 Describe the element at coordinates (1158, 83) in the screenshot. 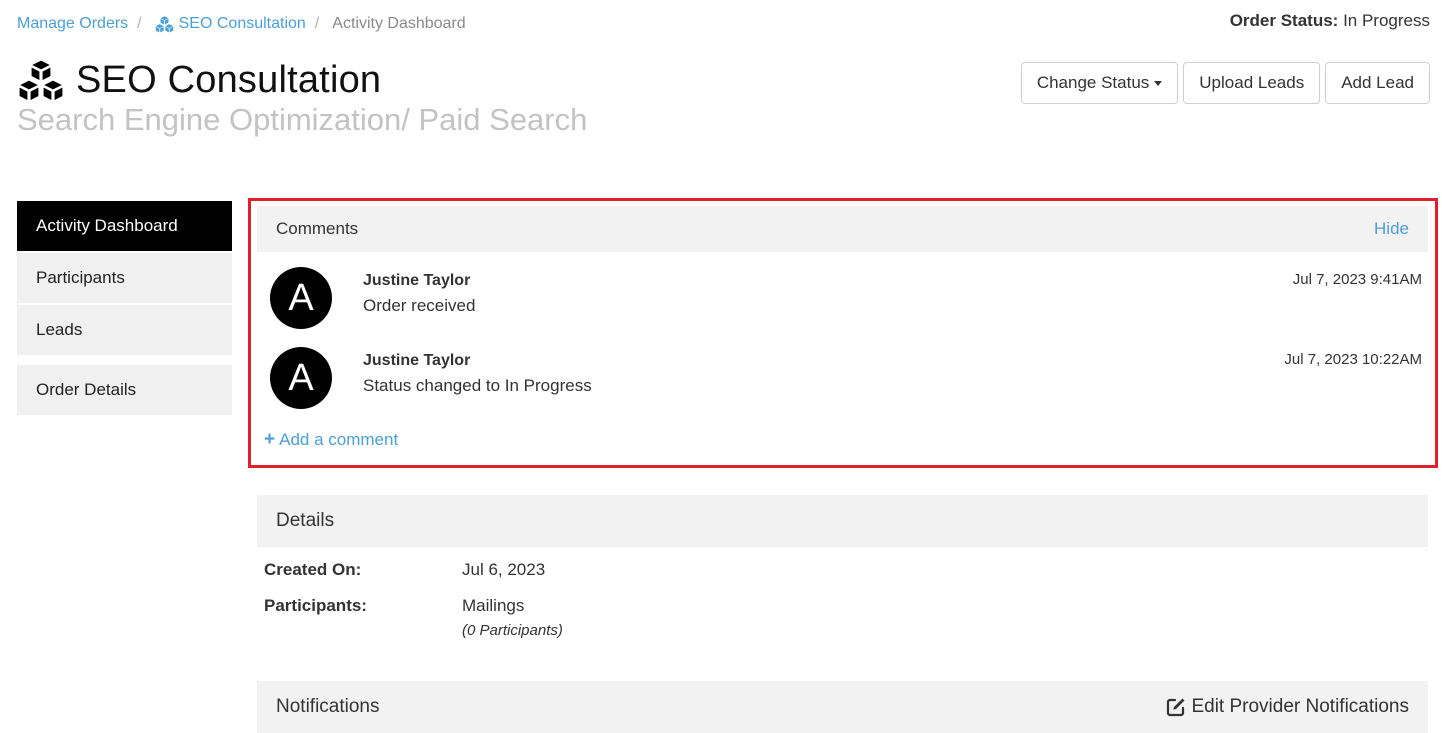

I see `caret-down-icon` at that location.